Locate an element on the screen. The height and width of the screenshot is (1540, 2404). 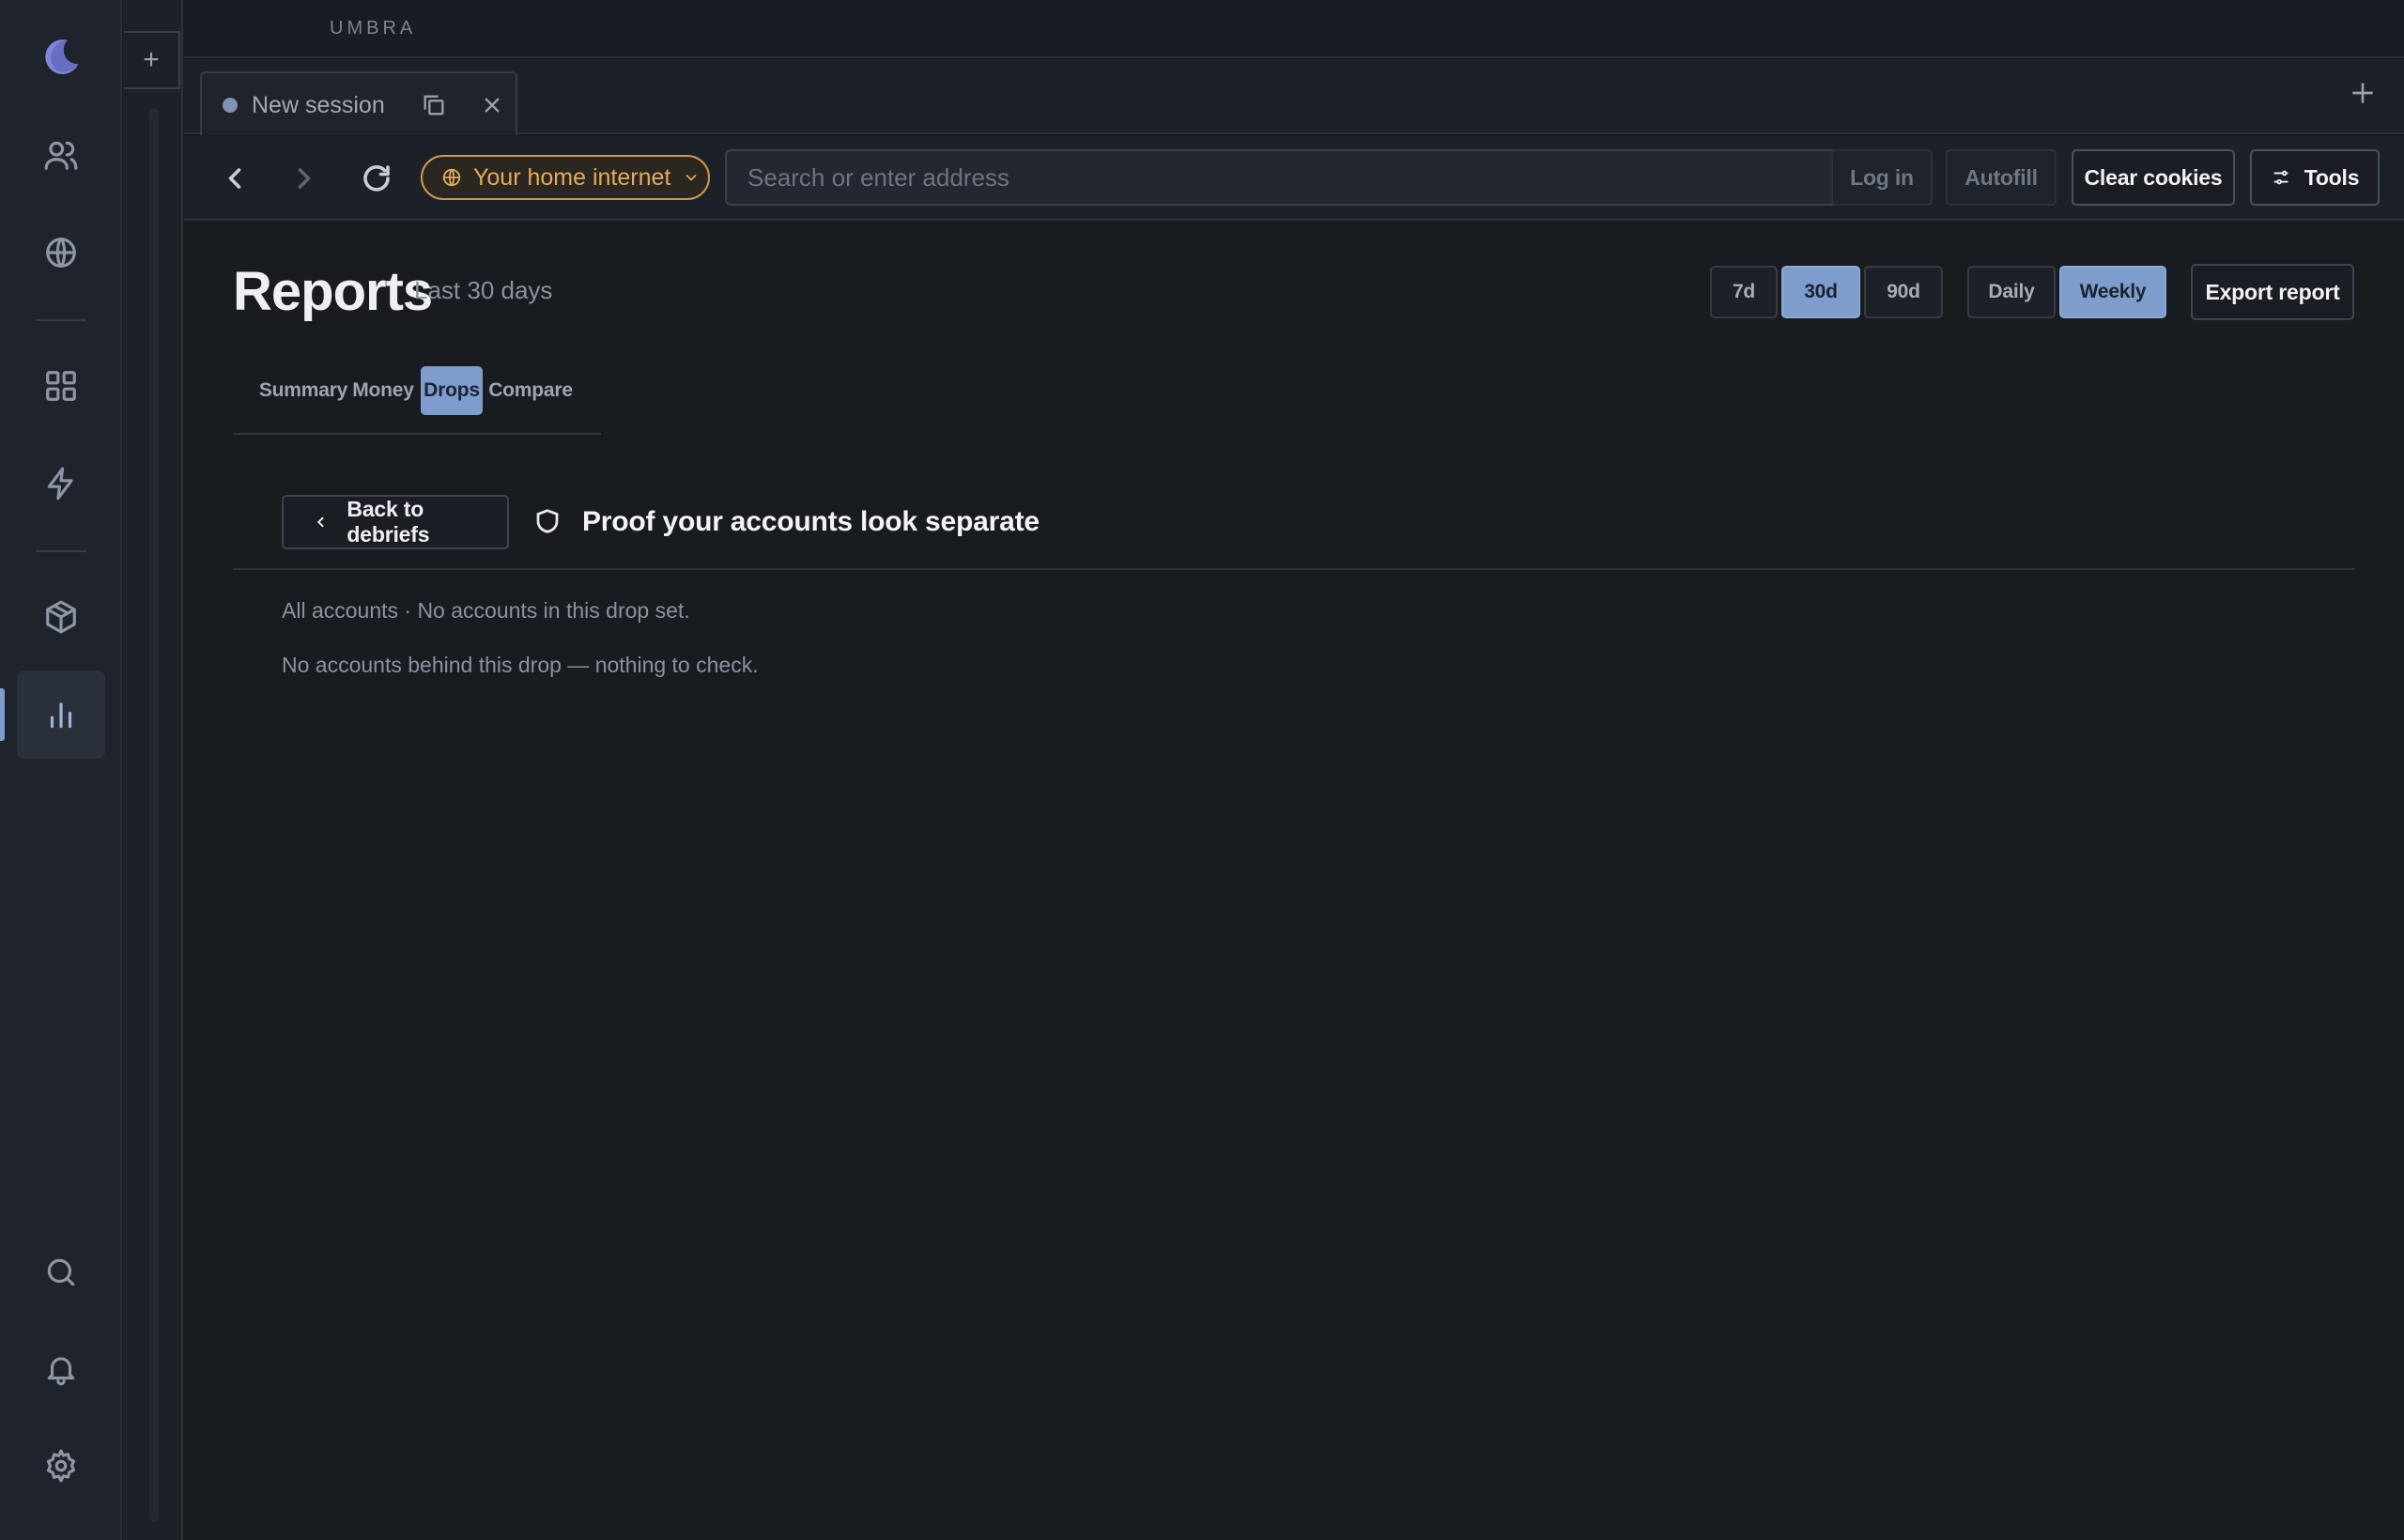
chevron-left-icon is located at coordinates (320, 522).